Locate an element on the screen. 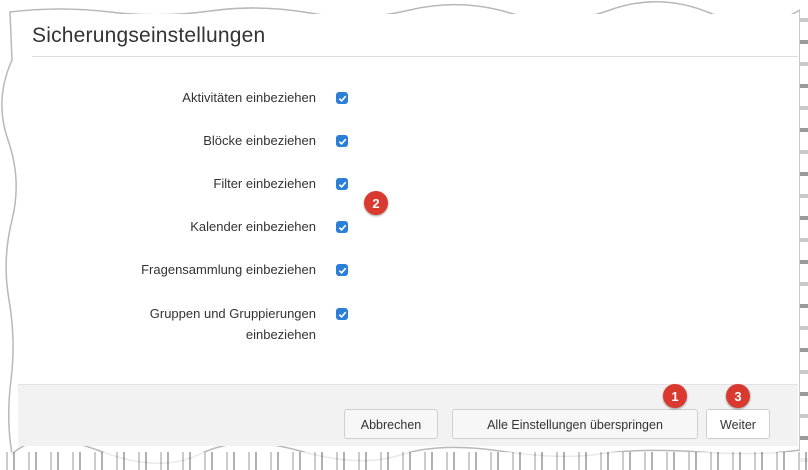 The width and height of the screenshot is (808, 470). checkbox-groups is located at coordinates (342, 314).